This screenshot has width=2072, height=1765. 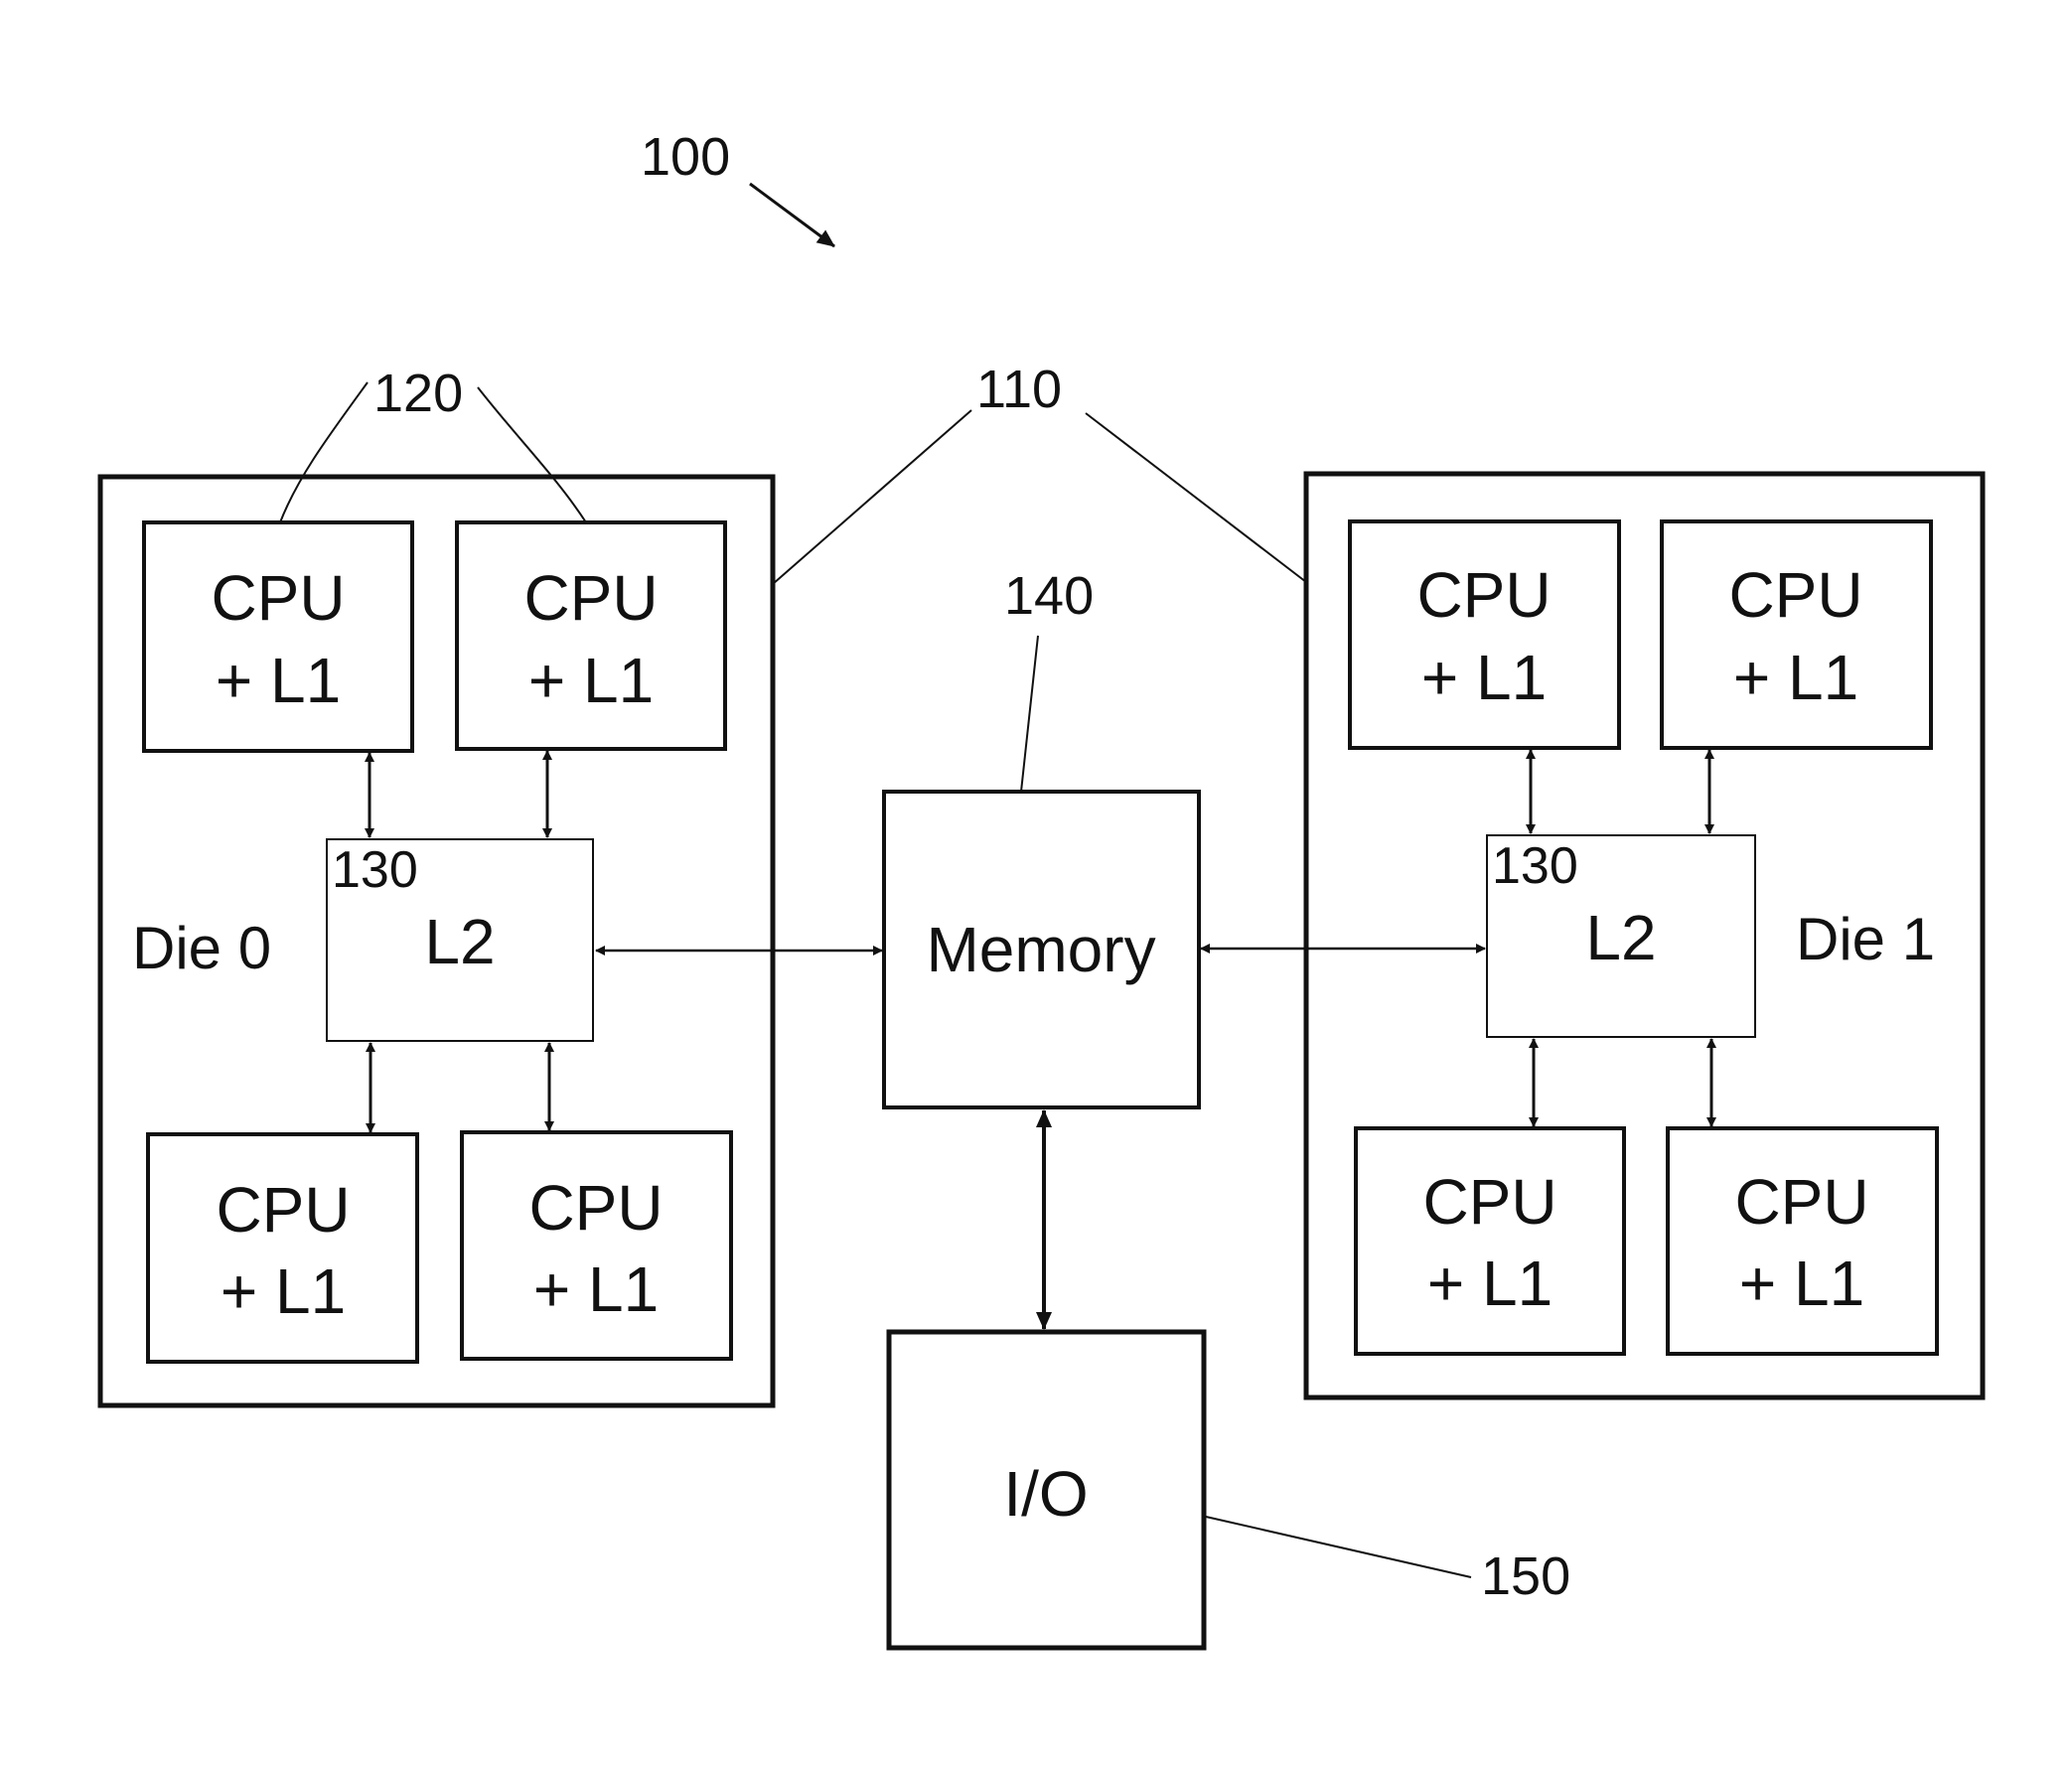 I want to click on die-label: Die 1, so click(x=1865, y=939).